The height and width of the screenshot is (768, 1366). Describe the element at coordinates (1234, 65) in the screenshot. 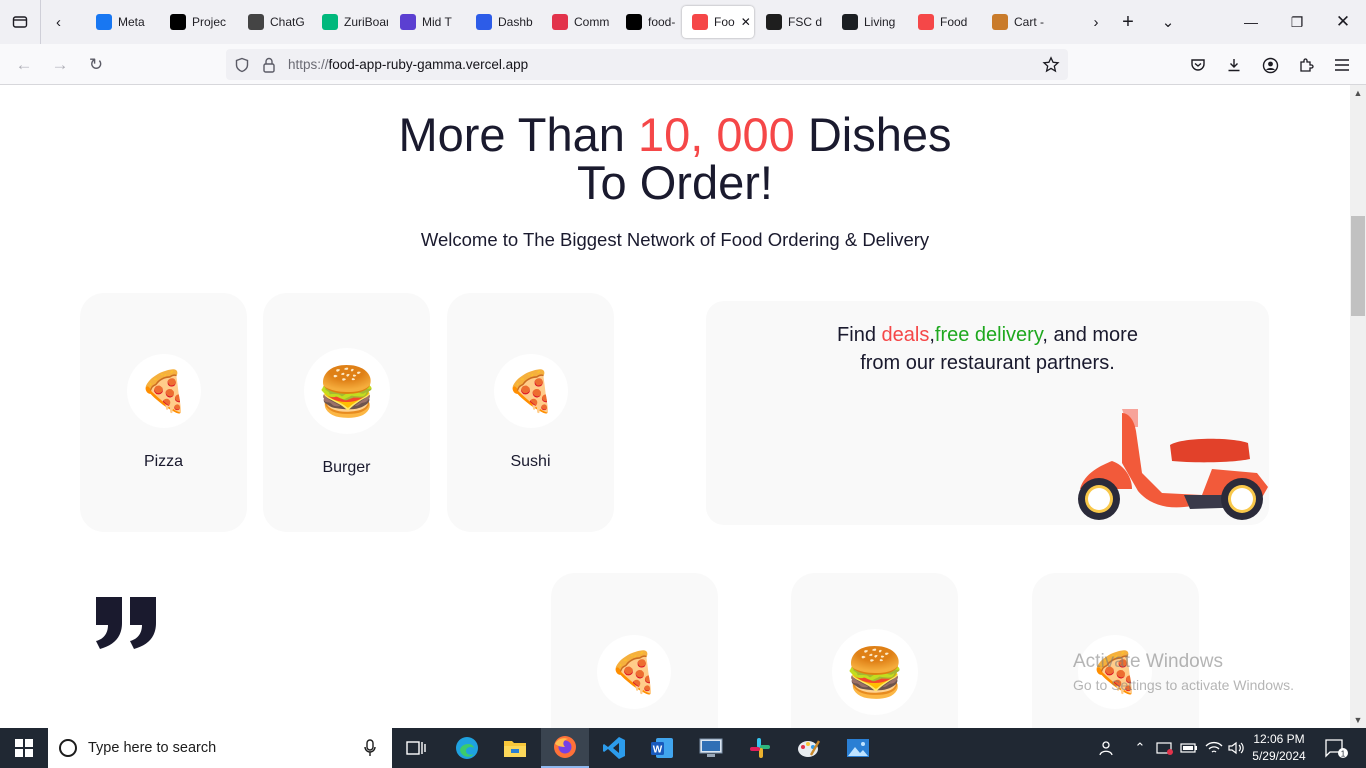

I see `downloads-icon` at that location.